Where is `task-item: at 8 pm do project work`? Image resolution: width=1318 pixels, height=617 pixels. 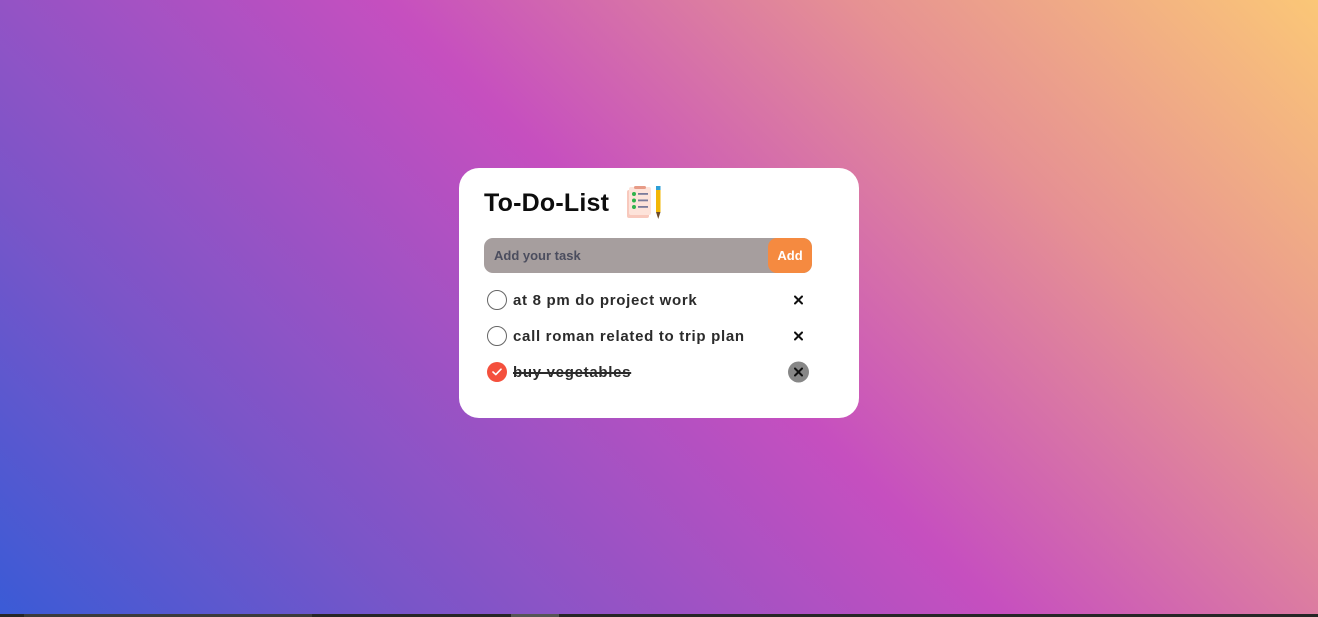 task-item: at 8 pm do project work is located at coordinates (647, 300).